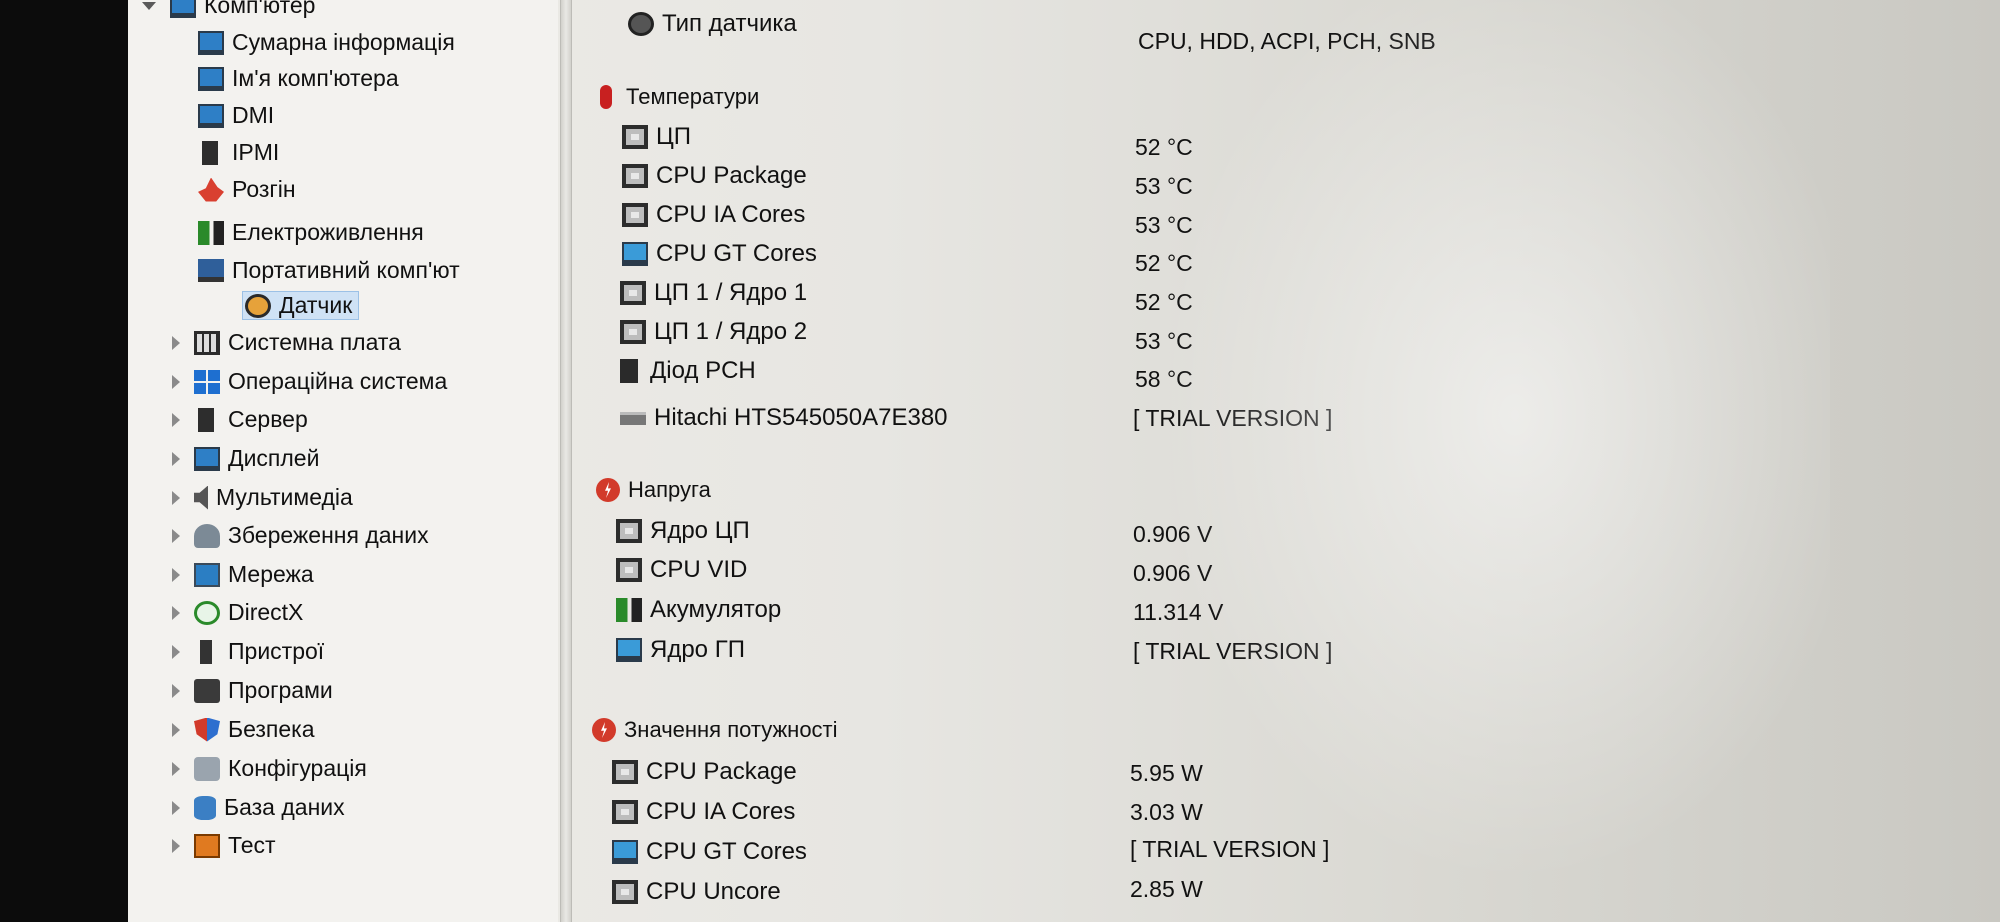 This screenshot has width=2000, height=922. Describe the element at coordinates (700, 530) in the screenshot. I see `field-label: Ядро ЦП` at that location.